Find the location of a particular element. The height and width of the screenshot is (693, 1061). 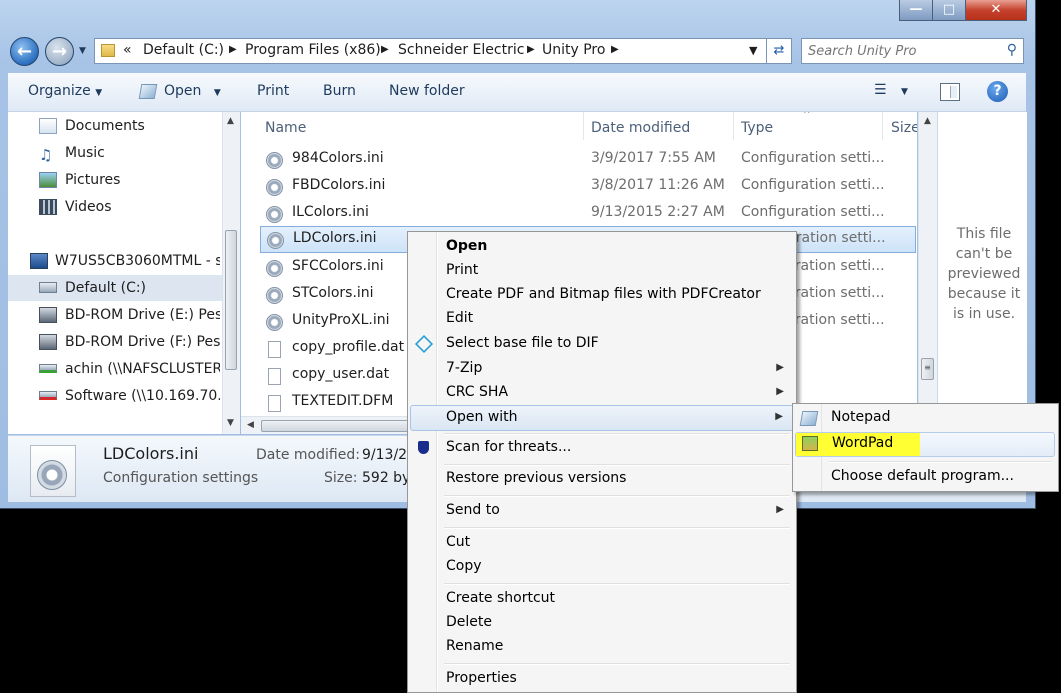

menu-item-open: Open is located at coordinates (602, 248).